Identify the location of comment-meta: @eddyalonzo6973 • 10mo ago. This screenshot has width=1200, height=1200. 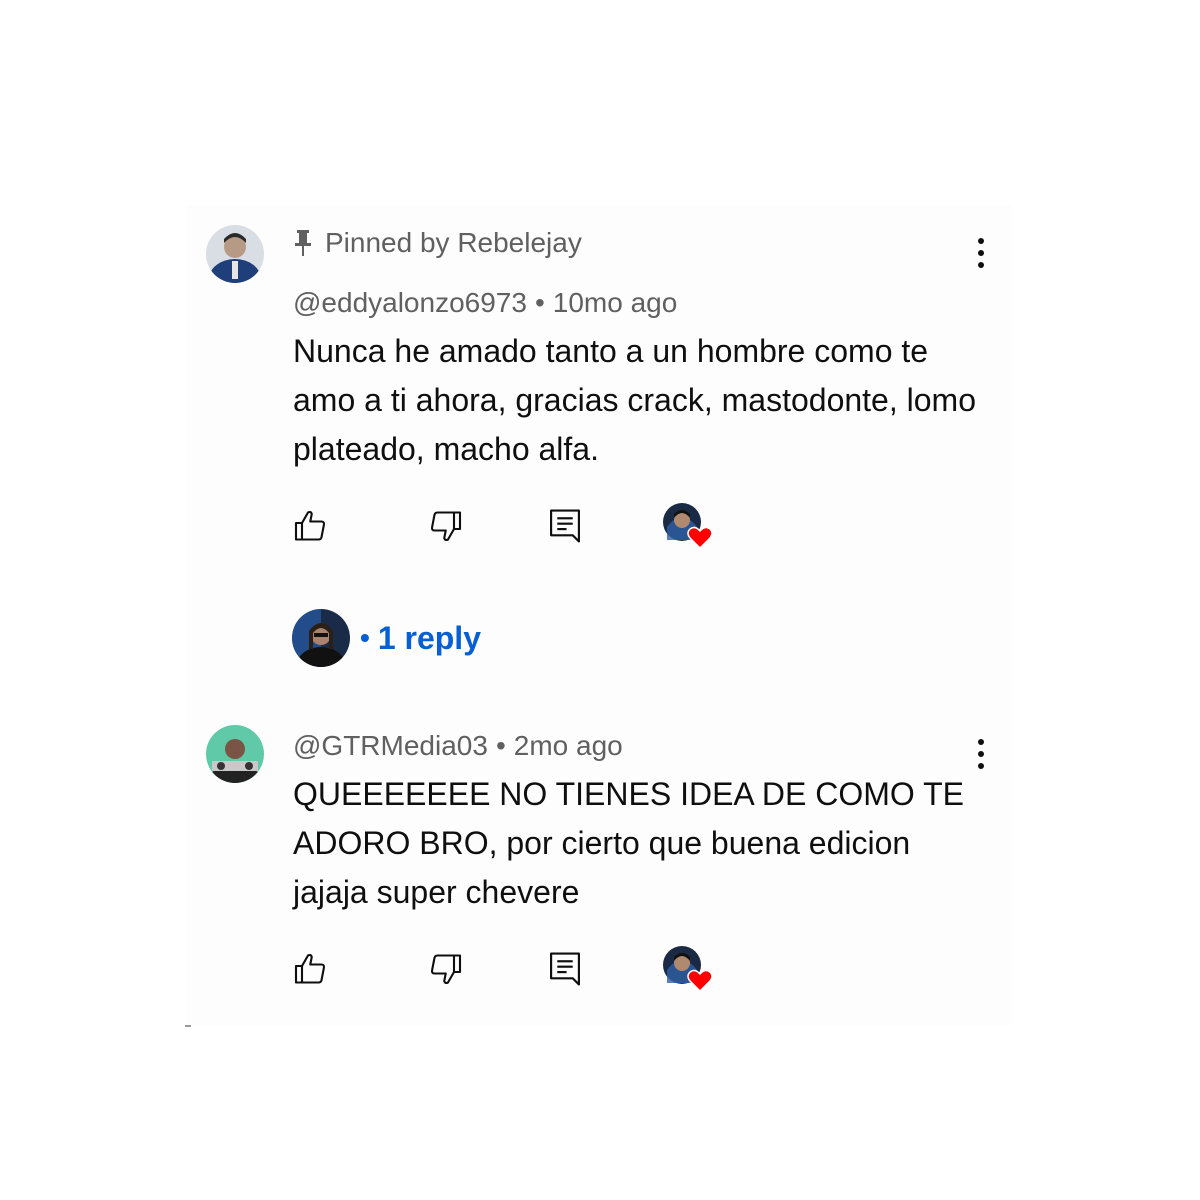
(485, 303).